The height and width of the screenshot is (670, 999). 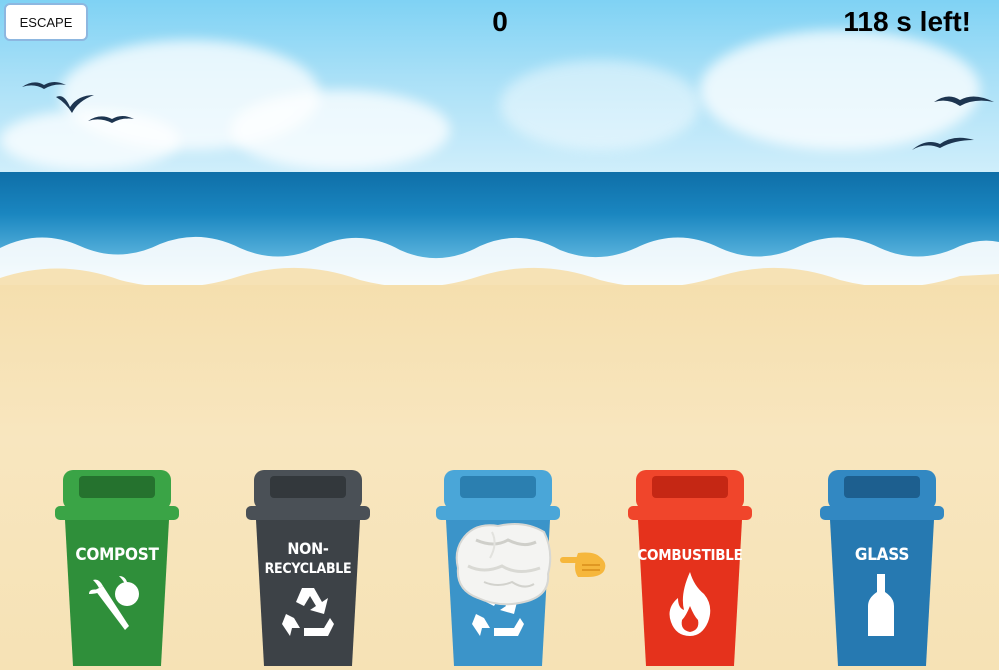 What do you see at coordinates (117, 570) in the screenshot?
I see `bin-compost: COMPOST` at bounding box center [117, 570].